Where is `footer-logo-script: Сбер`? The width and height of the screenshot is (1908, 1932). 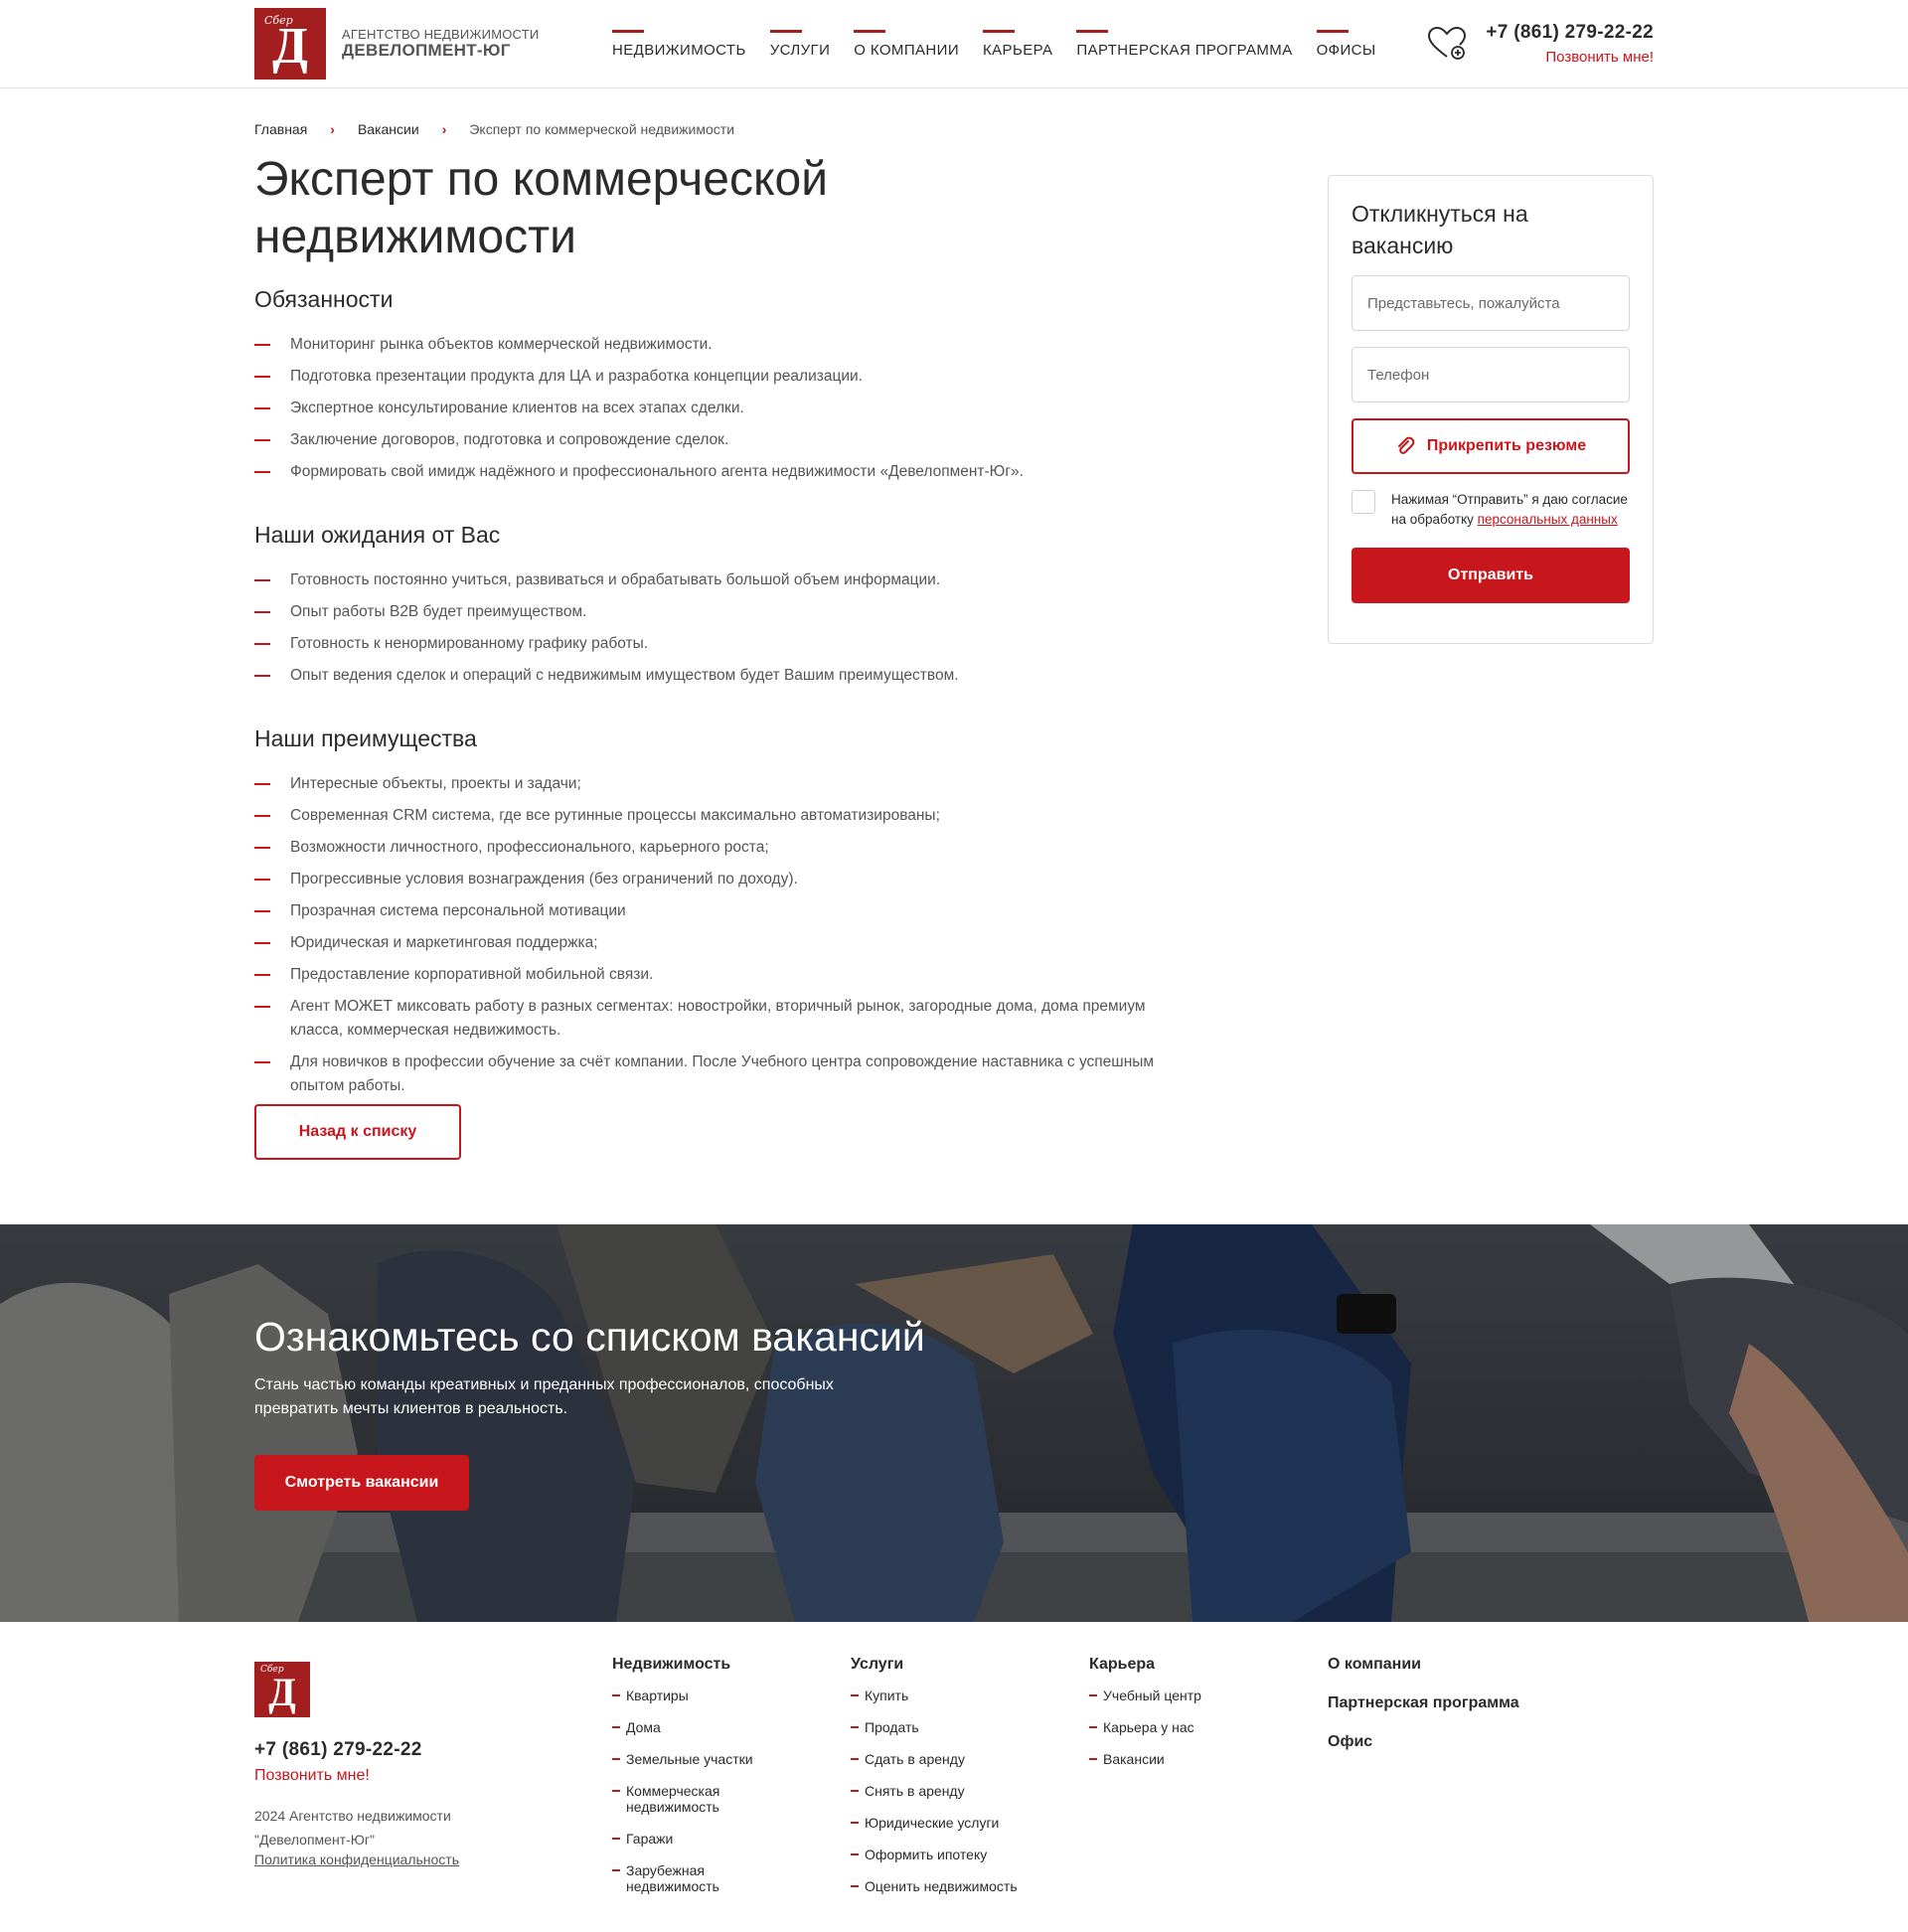 footer-logo-script: Сбер is located at coordinates (272, 1670).